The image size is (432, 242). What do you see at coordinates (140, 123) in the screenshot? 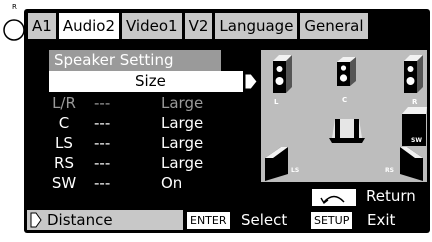
I see `list-item-c: C --- Large` at bounding box center [140, 123].